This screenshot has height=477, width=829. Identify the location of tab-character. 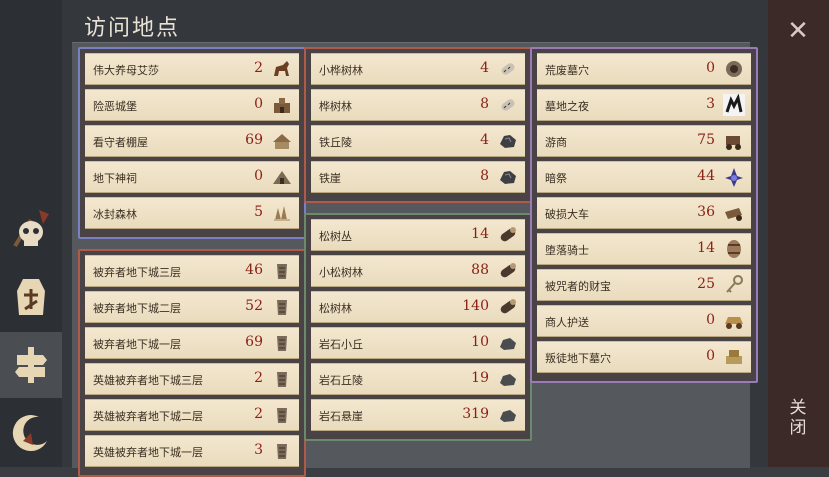
(31, 297).